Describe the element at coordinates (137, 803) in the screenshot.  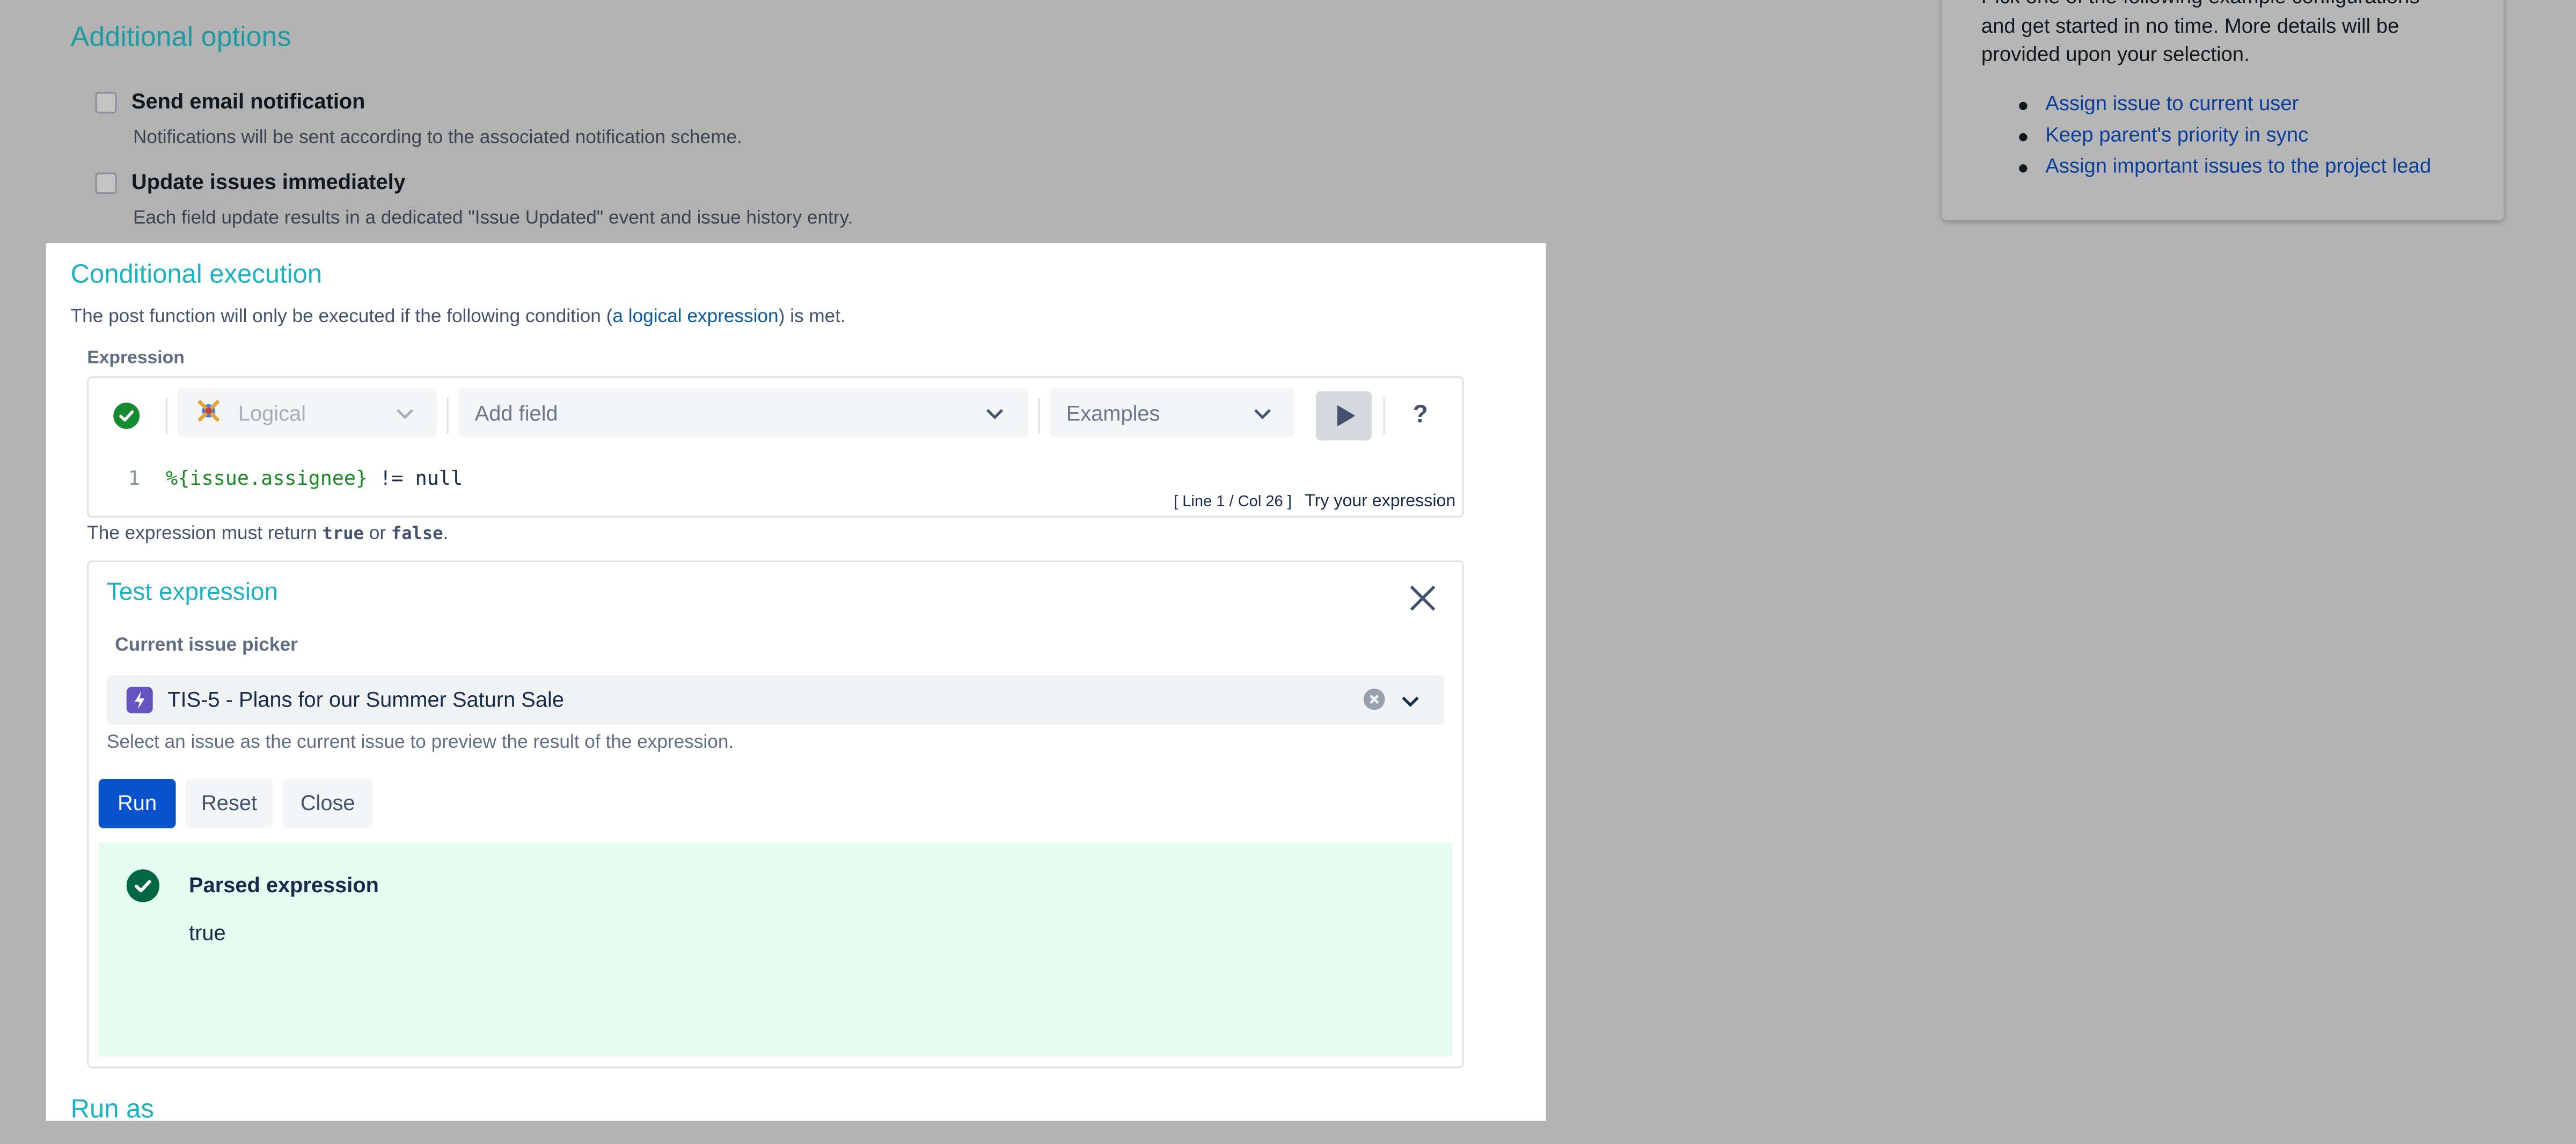
I see `run-button: Run` at that location.